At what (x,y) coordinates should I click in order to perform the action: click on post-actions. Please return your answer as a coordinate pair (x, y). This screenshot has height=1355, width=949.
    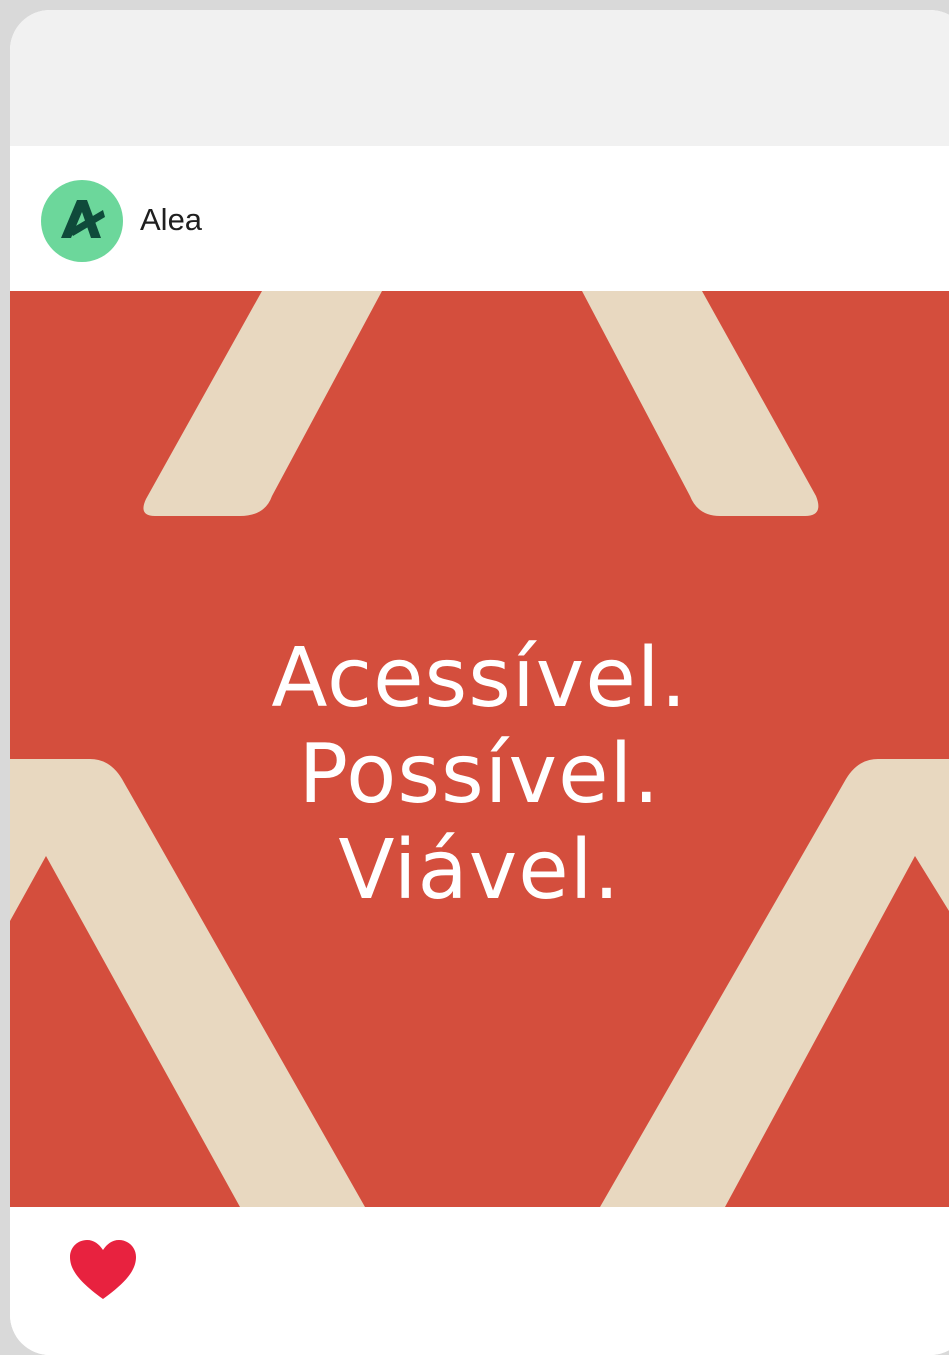
    Looking at the image, I should click on (479, 1281).